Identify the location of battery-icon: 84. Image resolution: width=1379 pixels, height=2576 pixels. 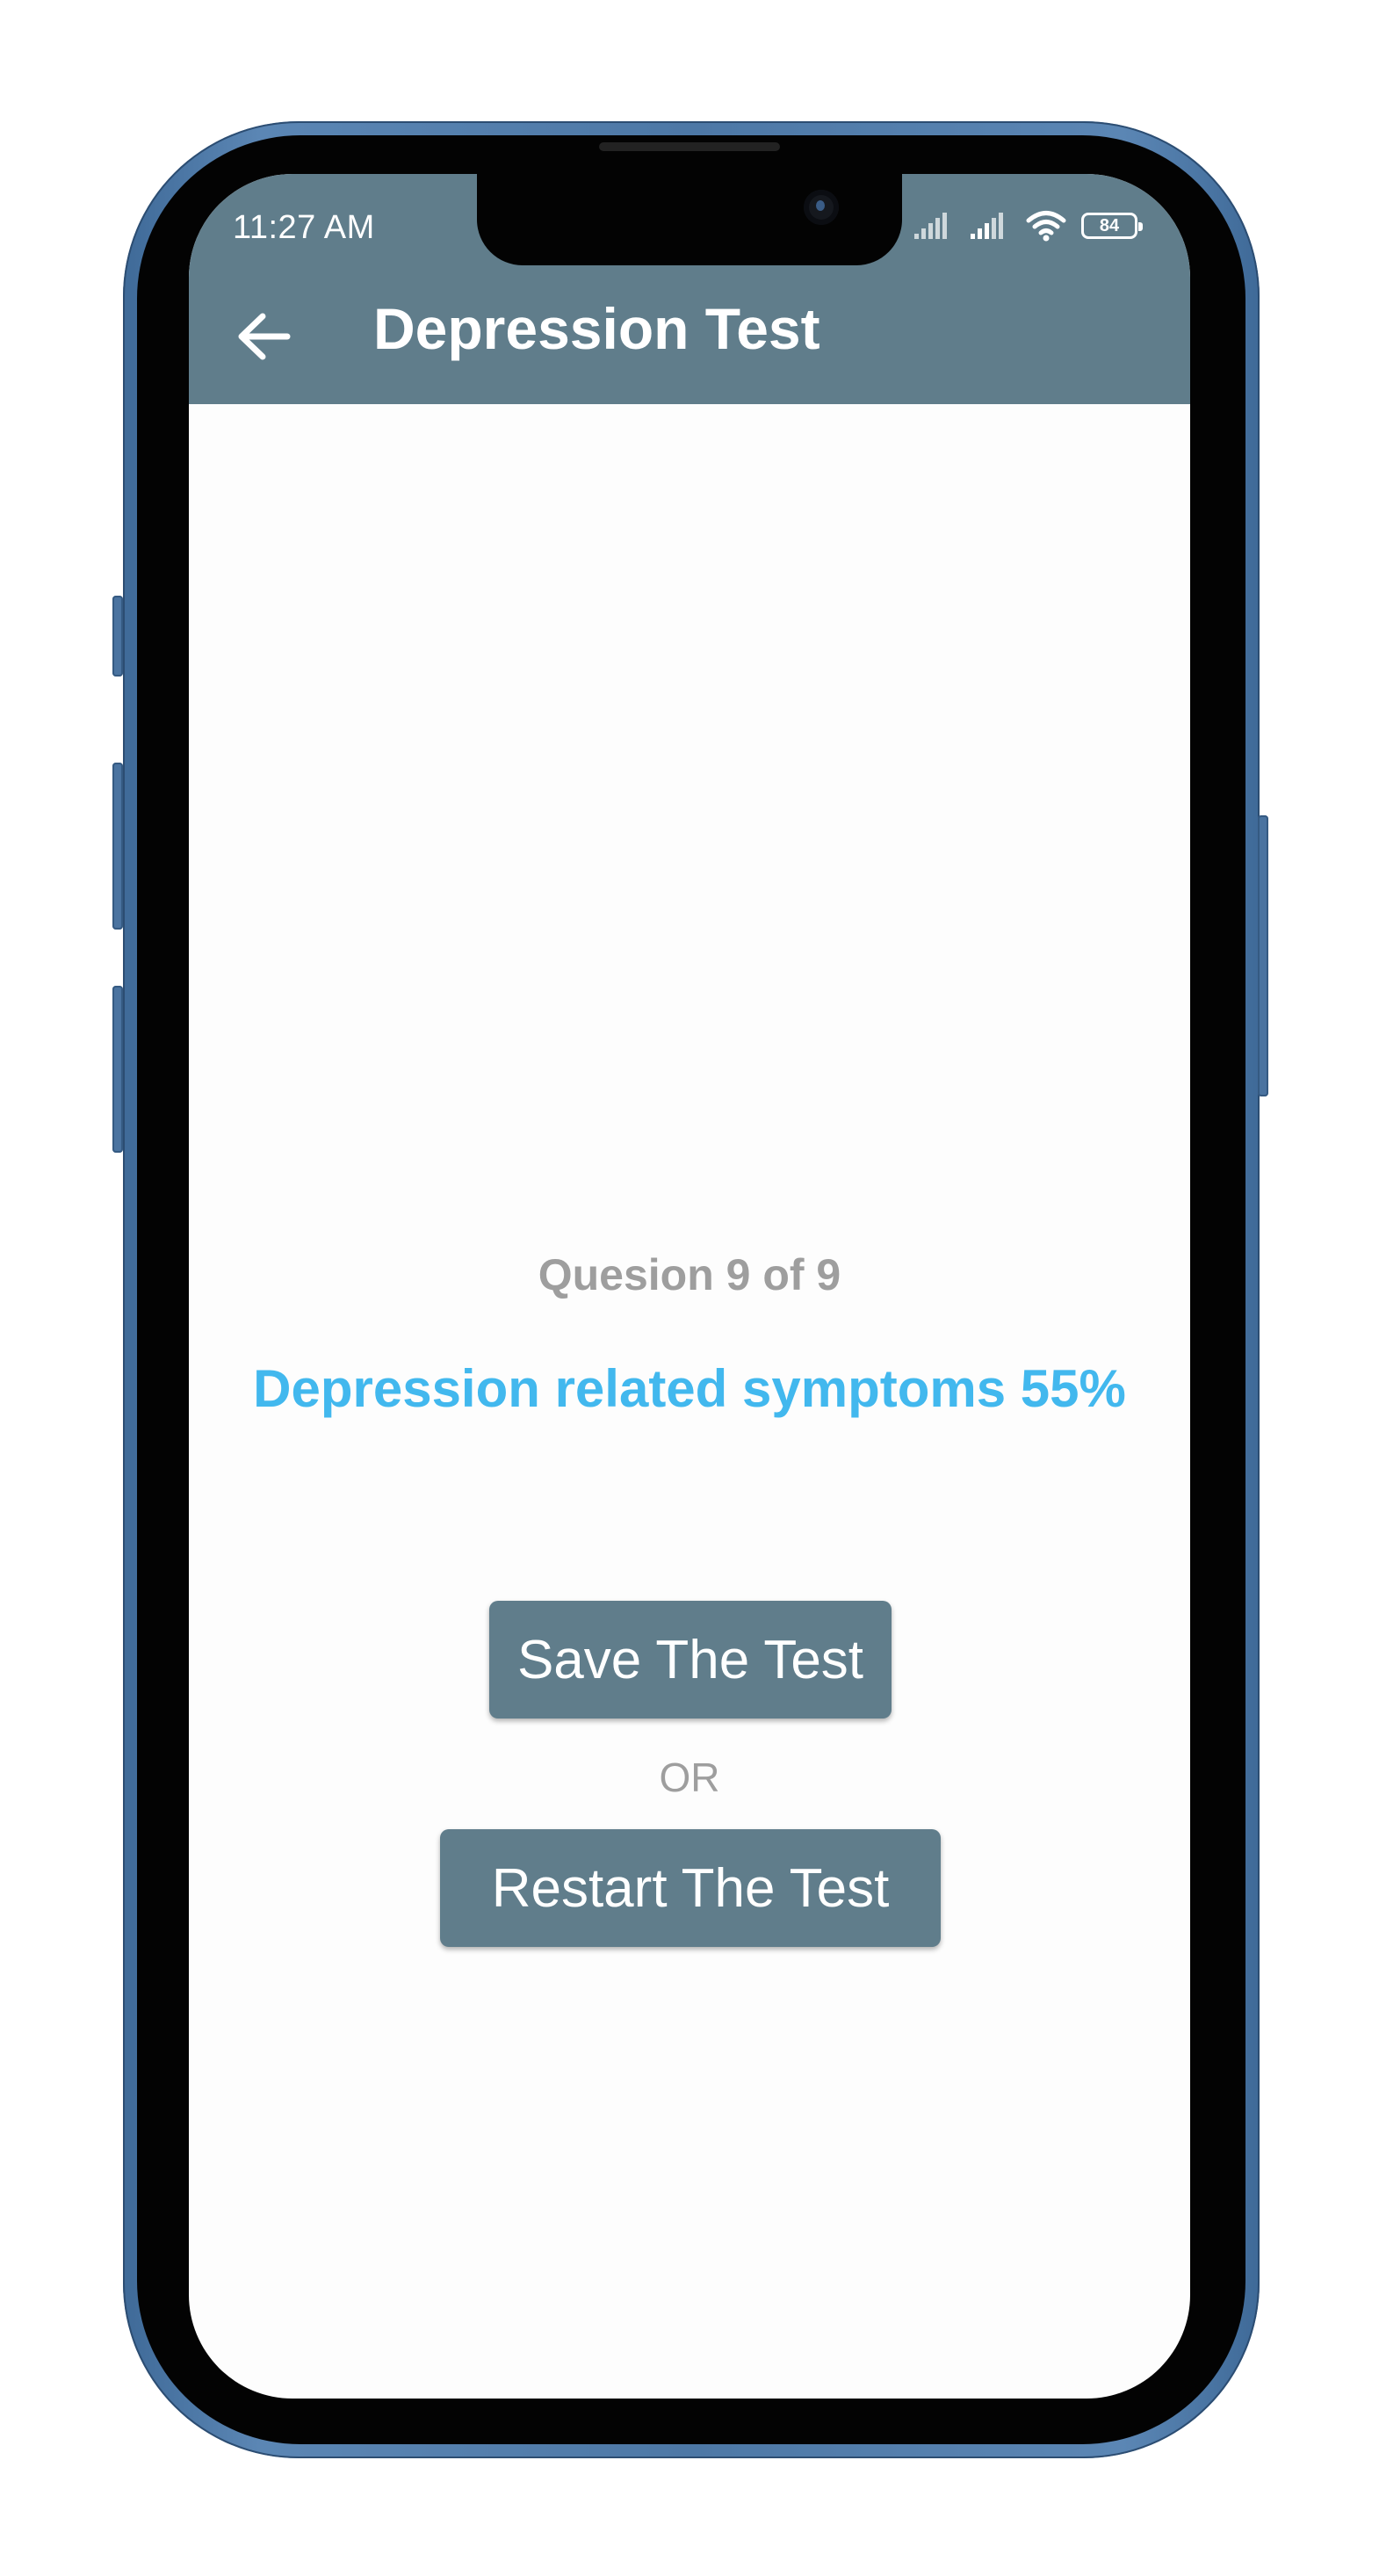
(1112, 226).